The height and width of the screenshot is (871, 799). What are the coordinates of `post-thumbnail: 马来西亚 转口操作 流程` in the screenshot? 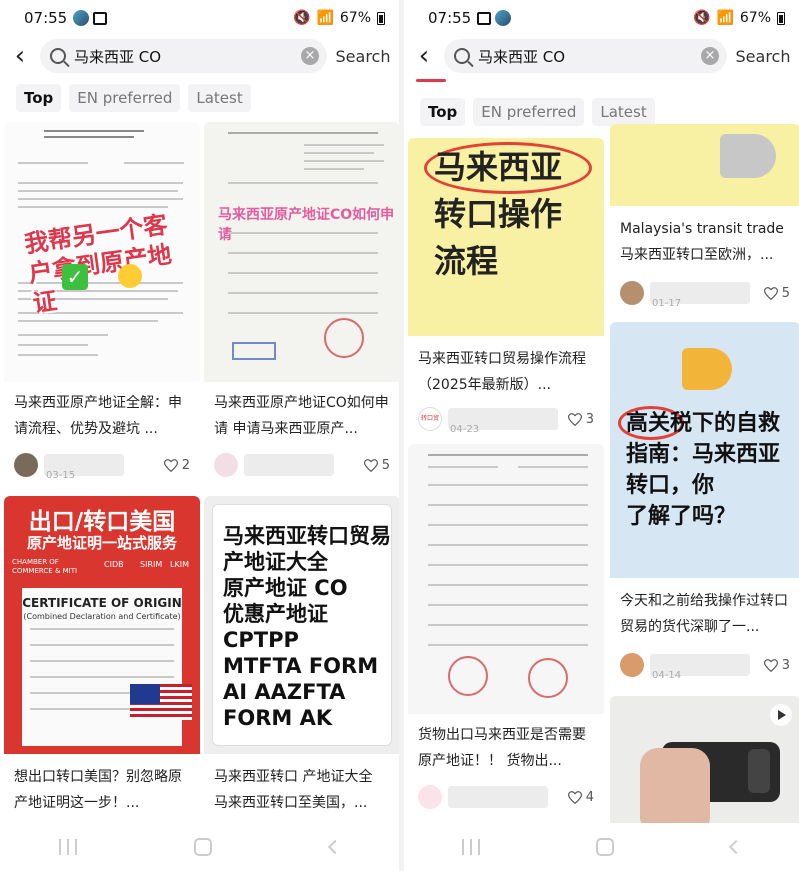 It's located at (506, 237).